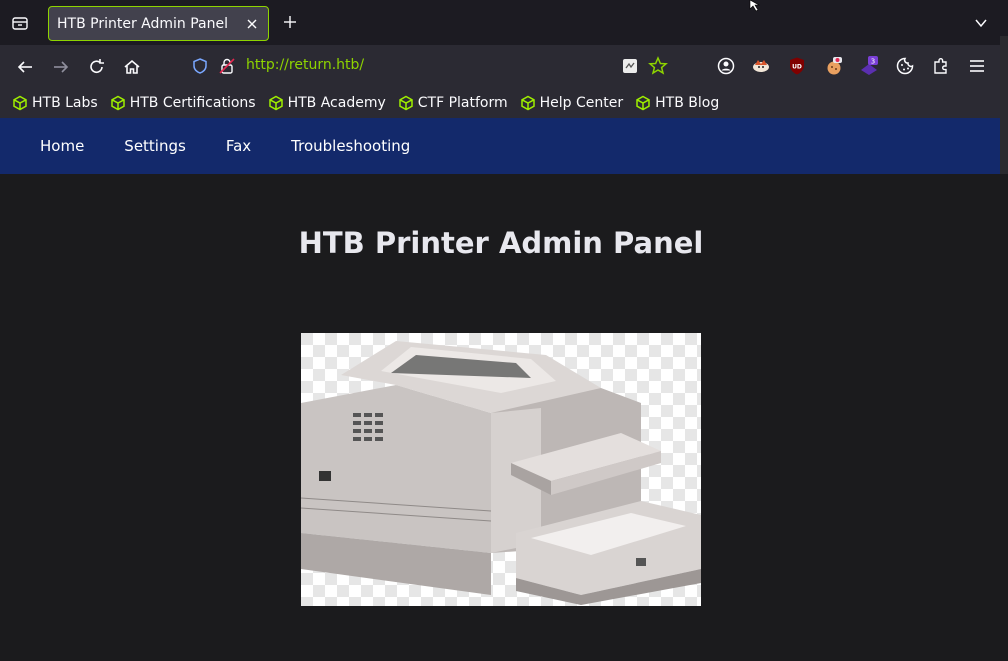 This screenshot has width=1008, height=661. What do you see at coordinates (155, 146) in the screenshot?
I see `nav-settings: Settings` at bounding box center [155, 146].